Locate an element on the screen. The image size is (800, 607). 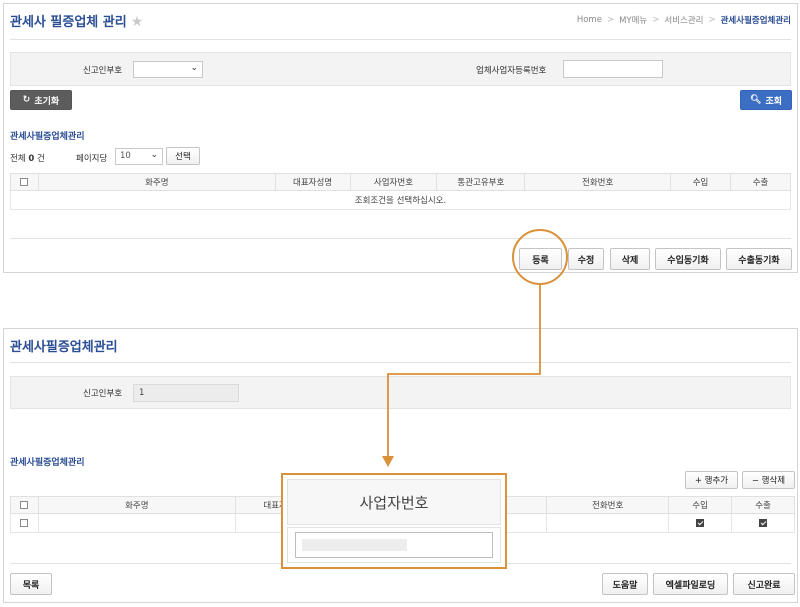
table-header: 화주명 대표자성명 사업자번호 통관고유부호 전화번호 수입 수출 is located at coordinates (400, 182).